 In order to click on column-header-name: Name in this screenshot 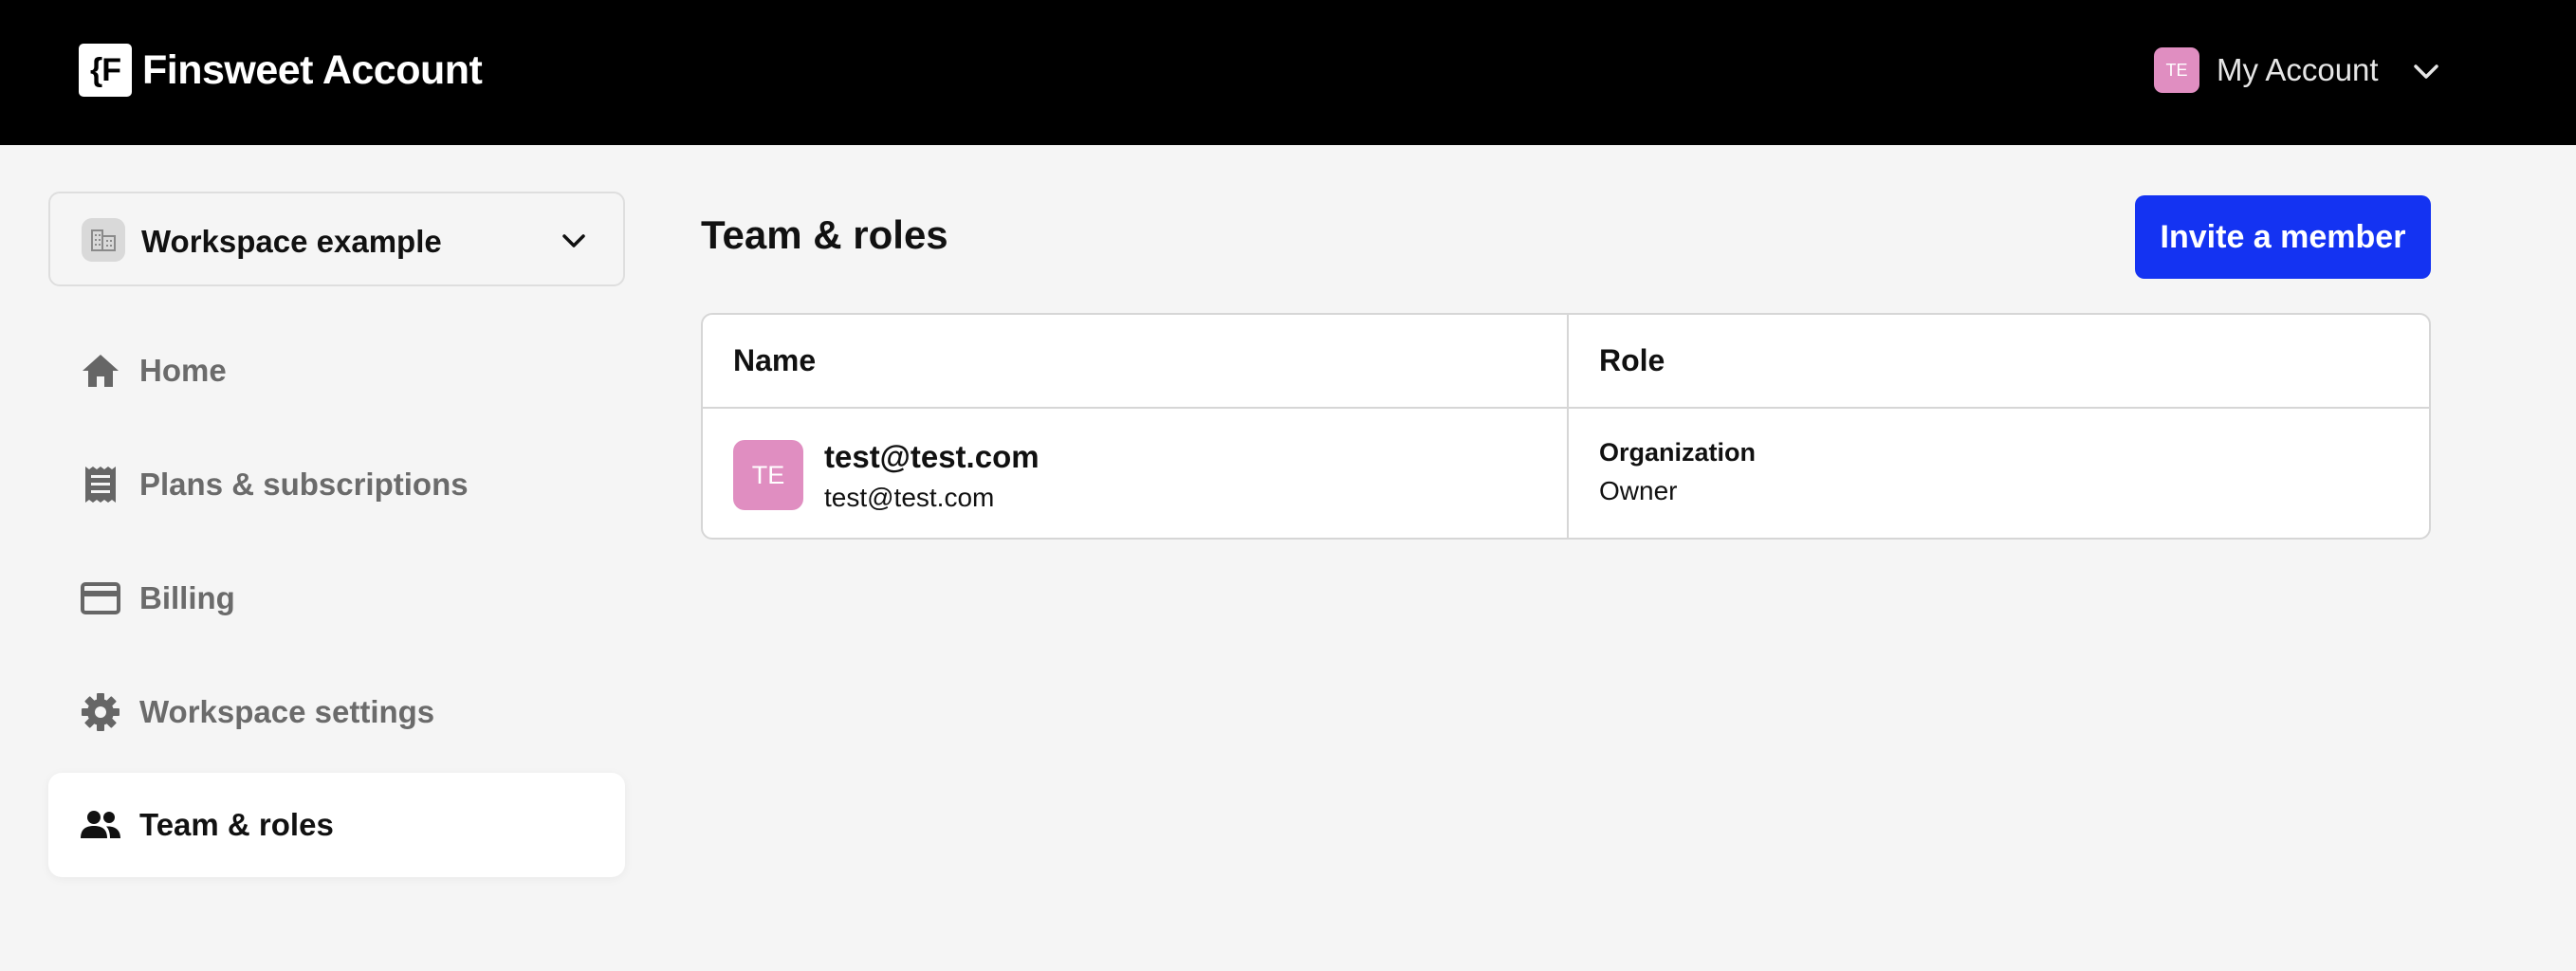, I will do `click(775, 360)`.